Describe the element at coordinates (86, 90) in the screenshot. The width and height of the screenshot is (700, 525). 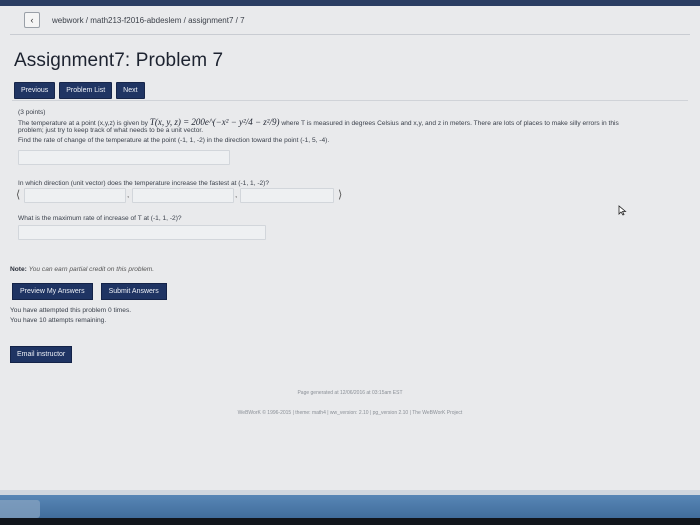
I see `problem-list-button: Problem List` at that location.